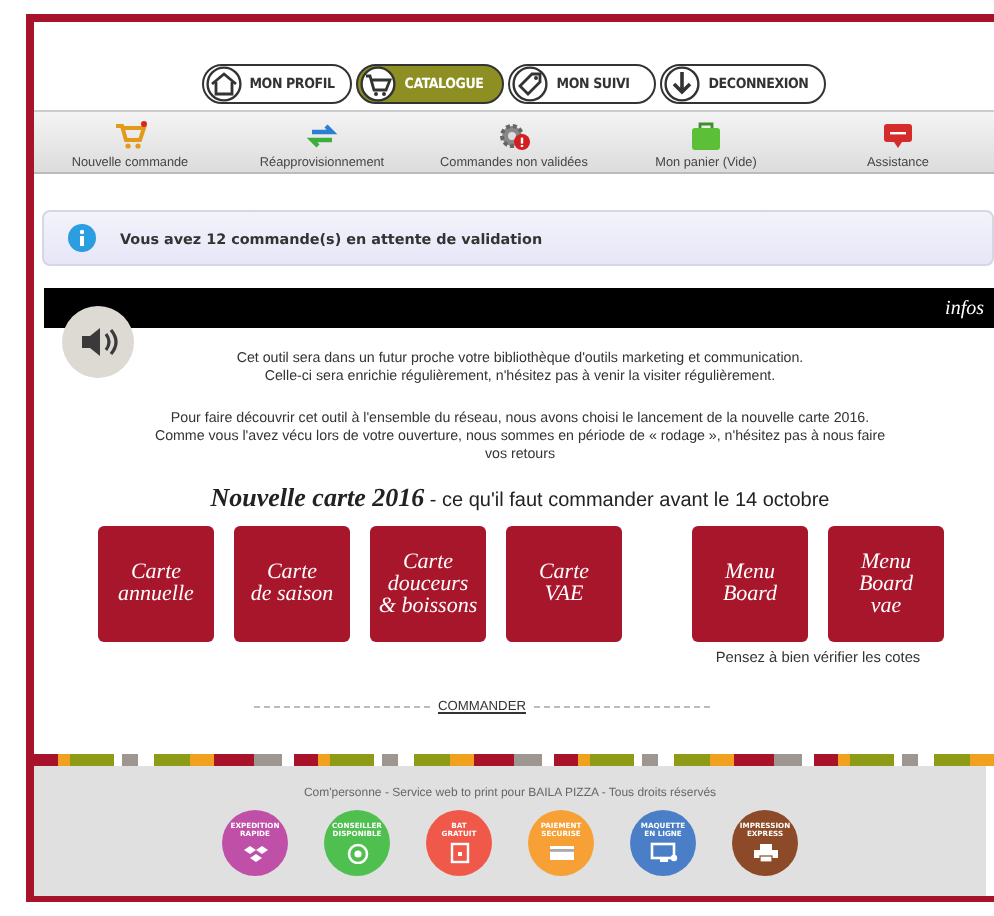 The width and height of the screenshot is (994, 916). I want to click on tag-icon, so click(530, 84).